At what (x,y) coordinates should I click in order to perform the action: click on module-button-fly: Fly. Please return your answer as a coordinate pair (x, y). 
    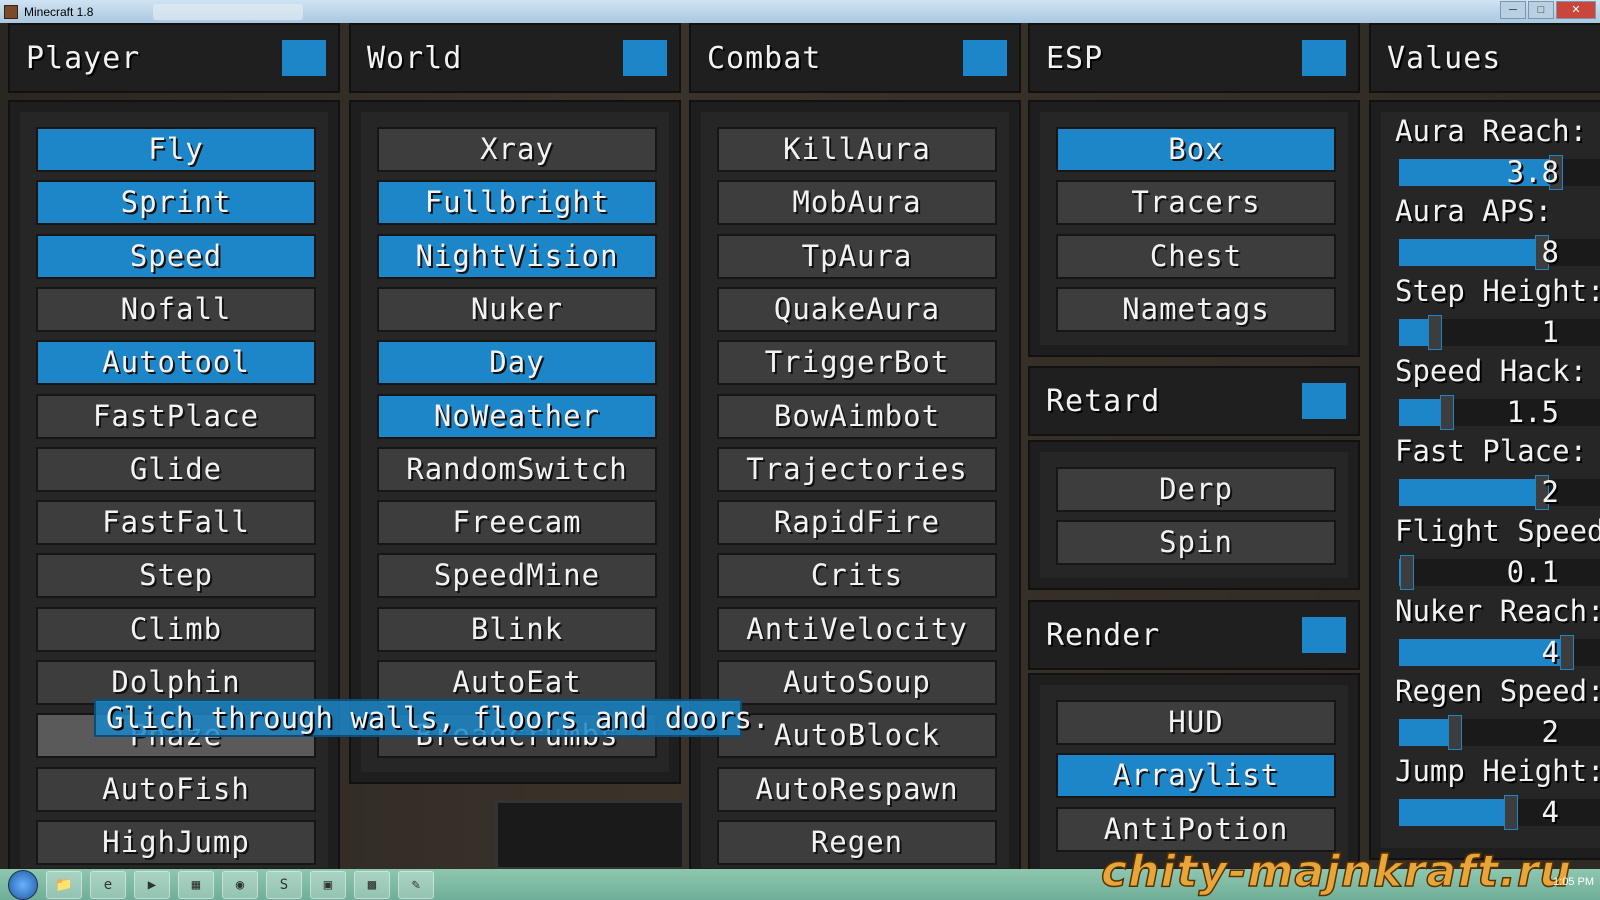
    Looking at the image, I should click on (176, 149).